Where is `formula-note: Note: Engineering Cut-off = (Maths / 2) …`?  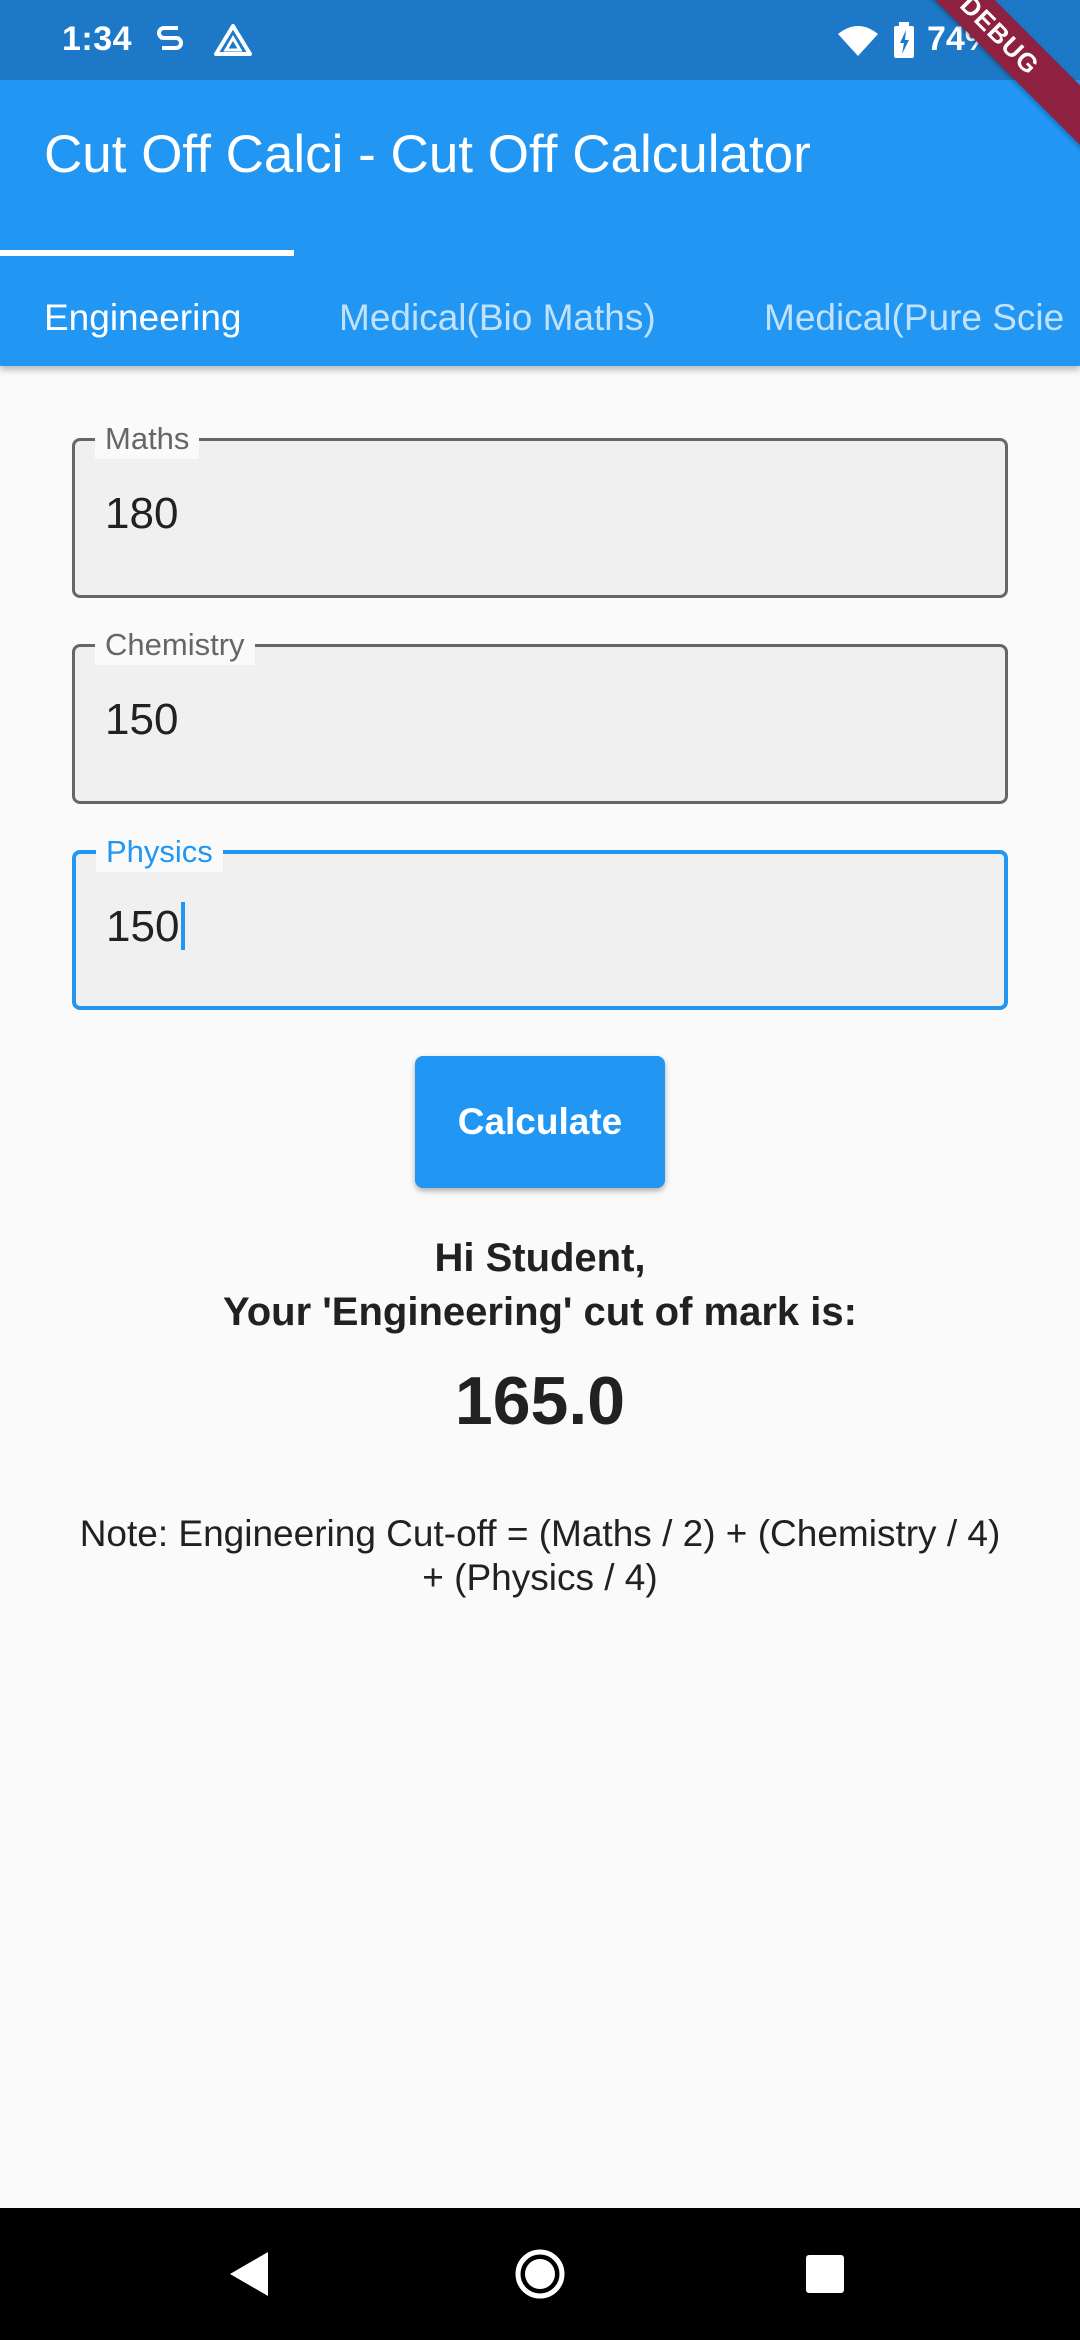 formula-note: Note: Engineering Cut-off = (Maths / 2) … is located at coordinates (540, 1555).